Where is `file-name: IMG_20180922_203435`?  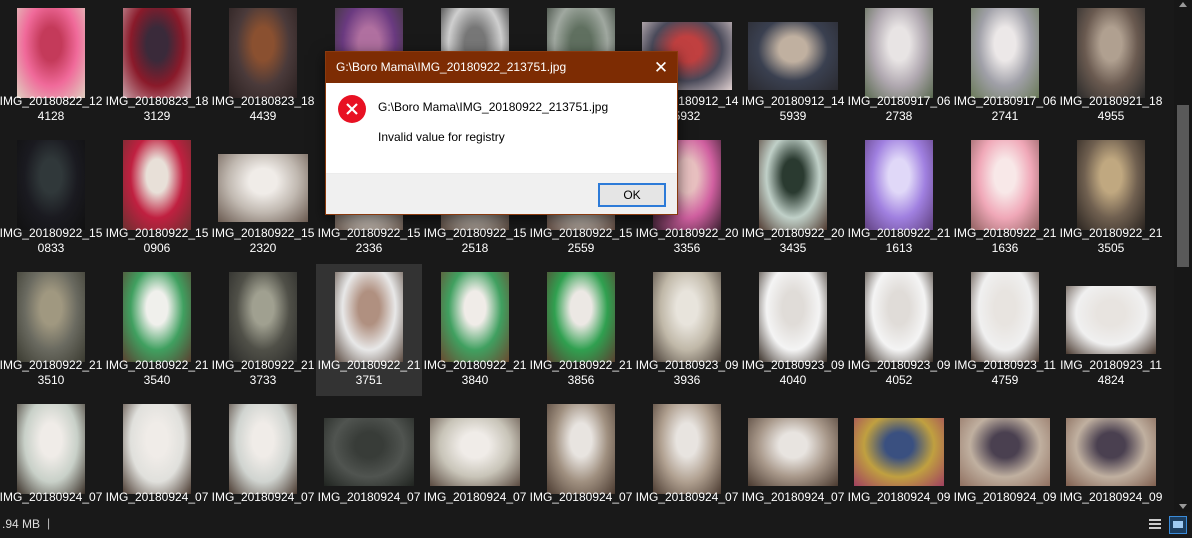
file-name: IMG_20180922_203435 is located at coordinates (793, 240).